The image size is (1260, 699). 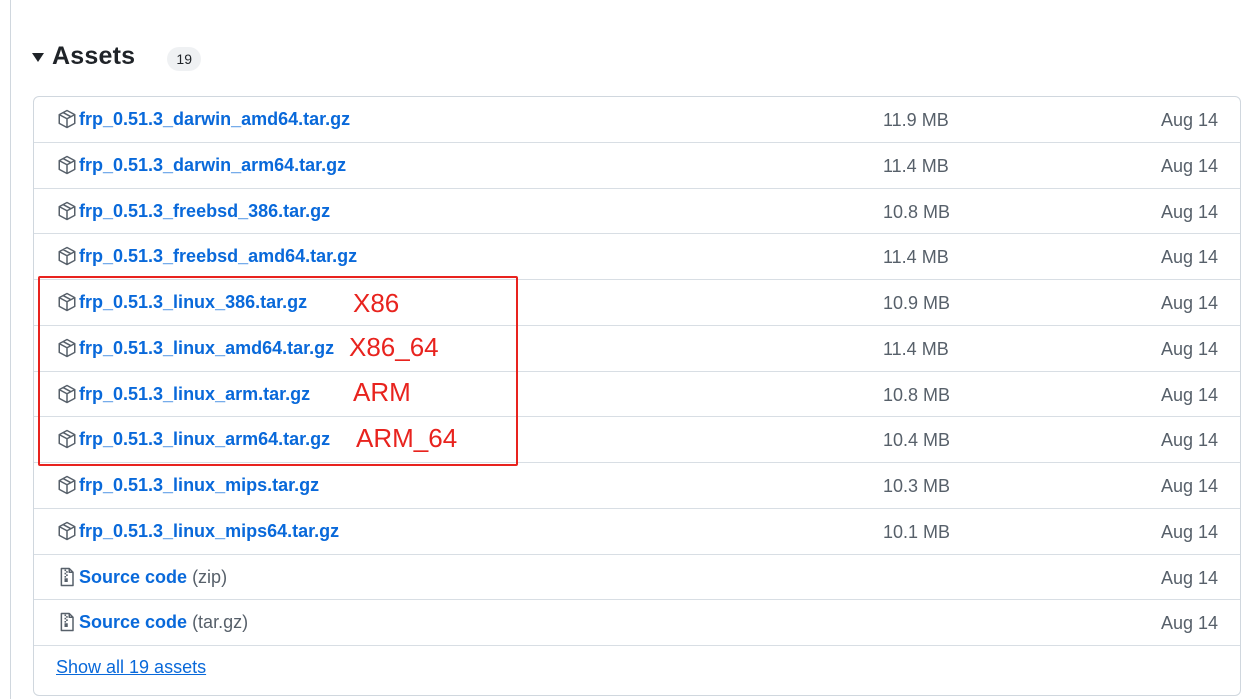 What do you see at coordinates (382, 392) in the screenshot?
I see `annotation-arm: ARM` at bounding box center [382, 392].